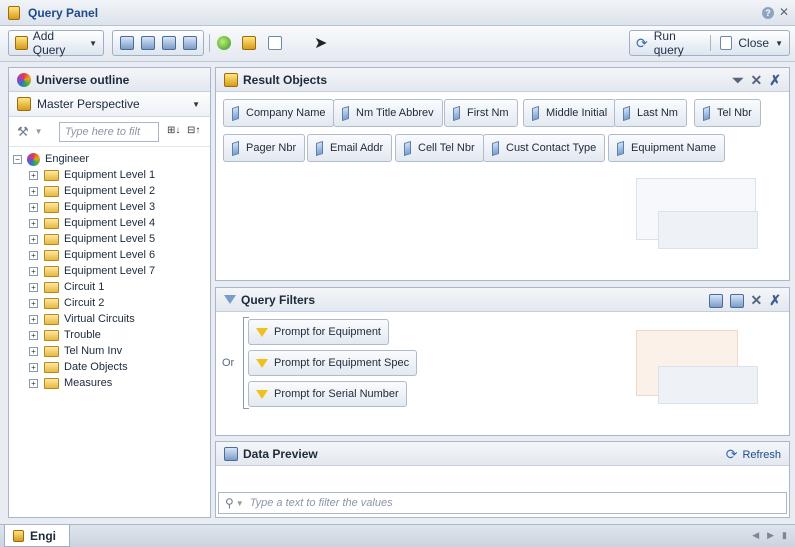 The width and height of the screenshot is (795, 547). I want to click on result-object: Equipment Name, so click(666, 148).